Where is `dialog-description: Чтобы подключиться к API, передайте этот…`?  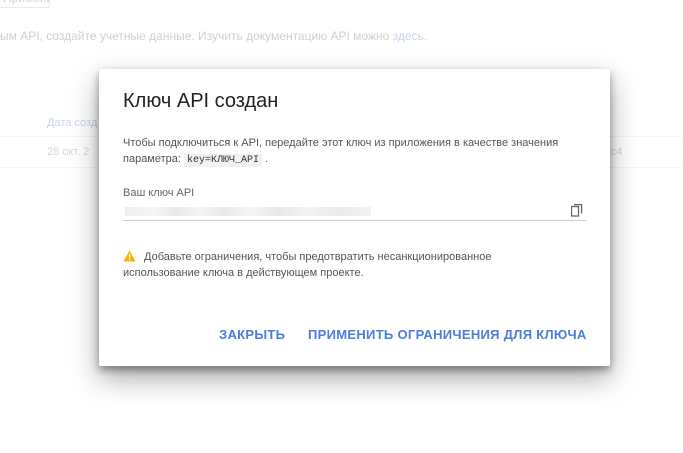 dialog-description: Чтобы подключиться к API, передайте этот… is located at coordinates (353, 152).